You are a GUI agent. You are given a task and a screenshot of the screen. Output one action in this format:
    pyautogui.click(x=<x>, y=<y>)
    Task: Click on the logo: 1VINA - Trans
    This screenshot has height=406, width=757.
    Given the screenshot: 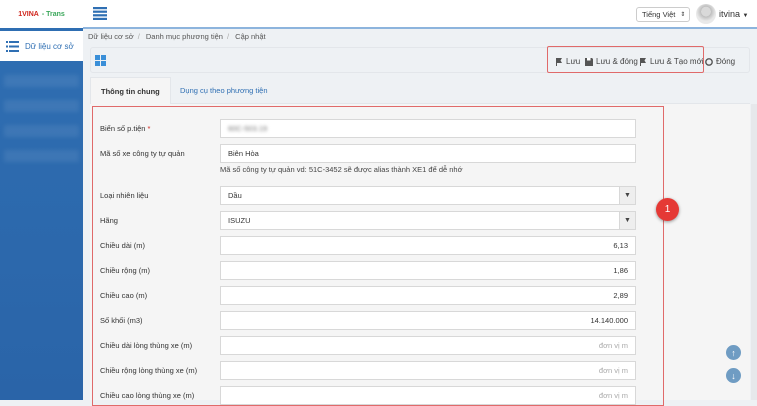 What is the action you would take?
    pyautogui.click(x=41, y=14)
    